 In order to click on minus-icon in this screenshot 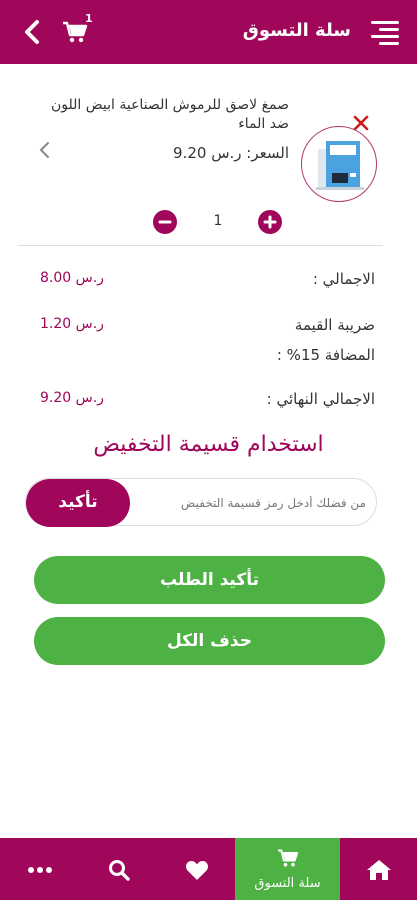, I will do `click(165, 222)`.